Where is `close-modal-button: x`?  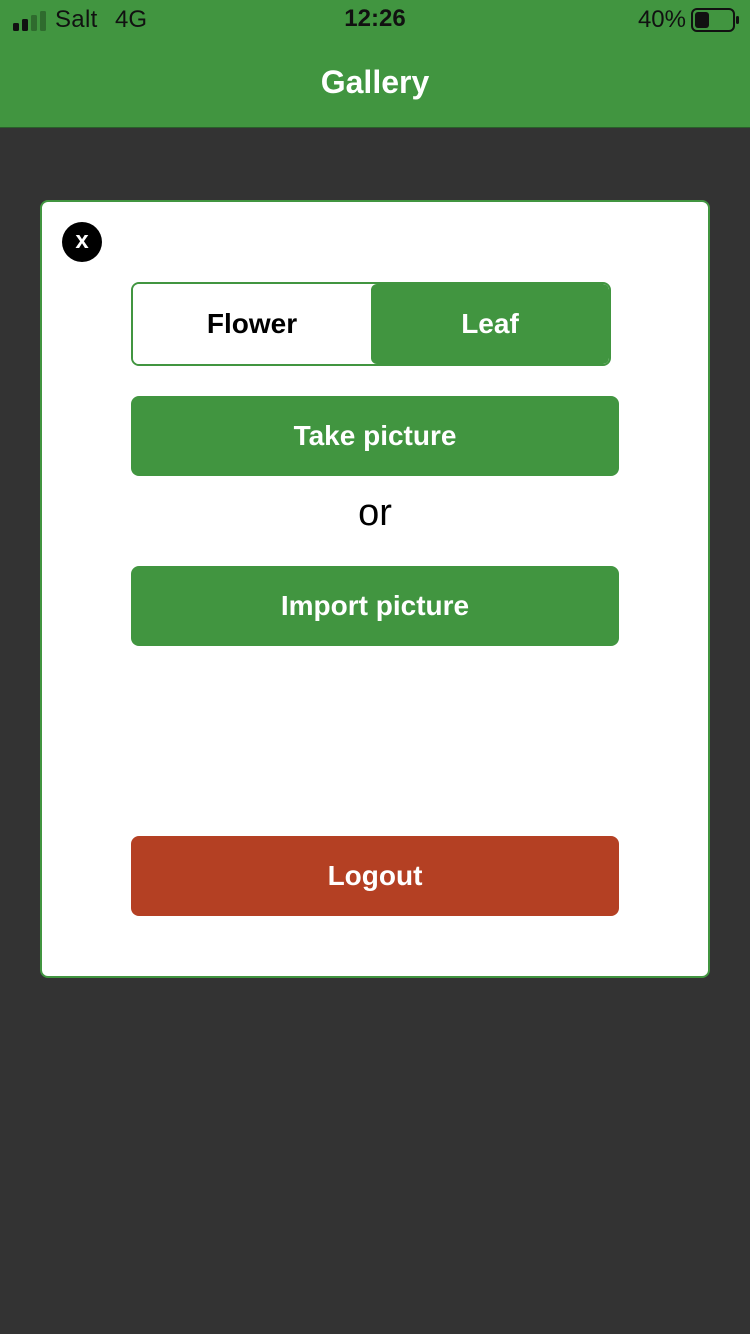 close-modal-button: x is located at coordinates (82, 242).